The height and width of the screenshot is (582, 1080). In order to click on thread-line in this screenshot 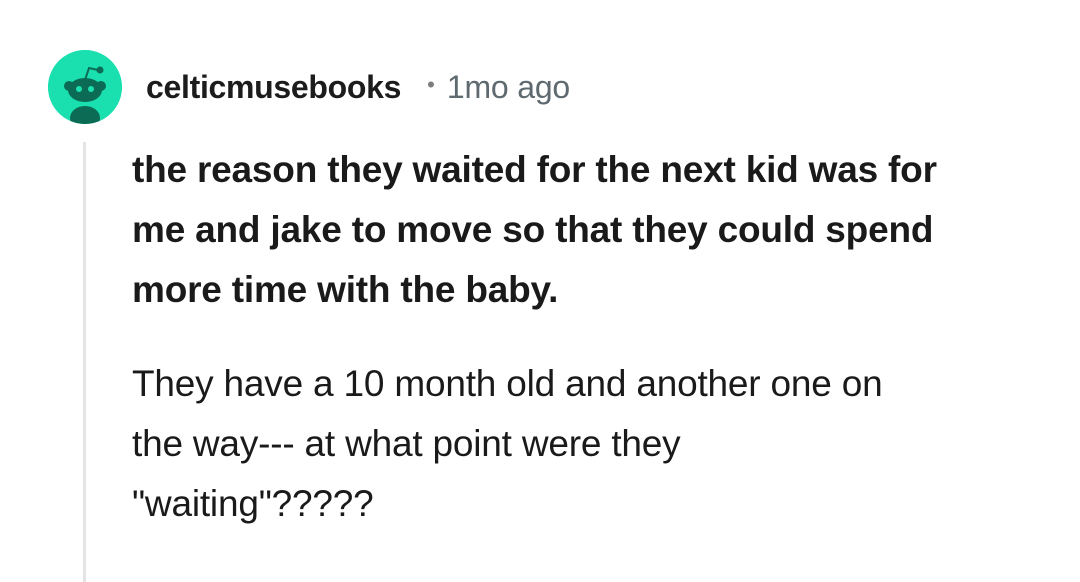, I will do `click(84, 362)`.